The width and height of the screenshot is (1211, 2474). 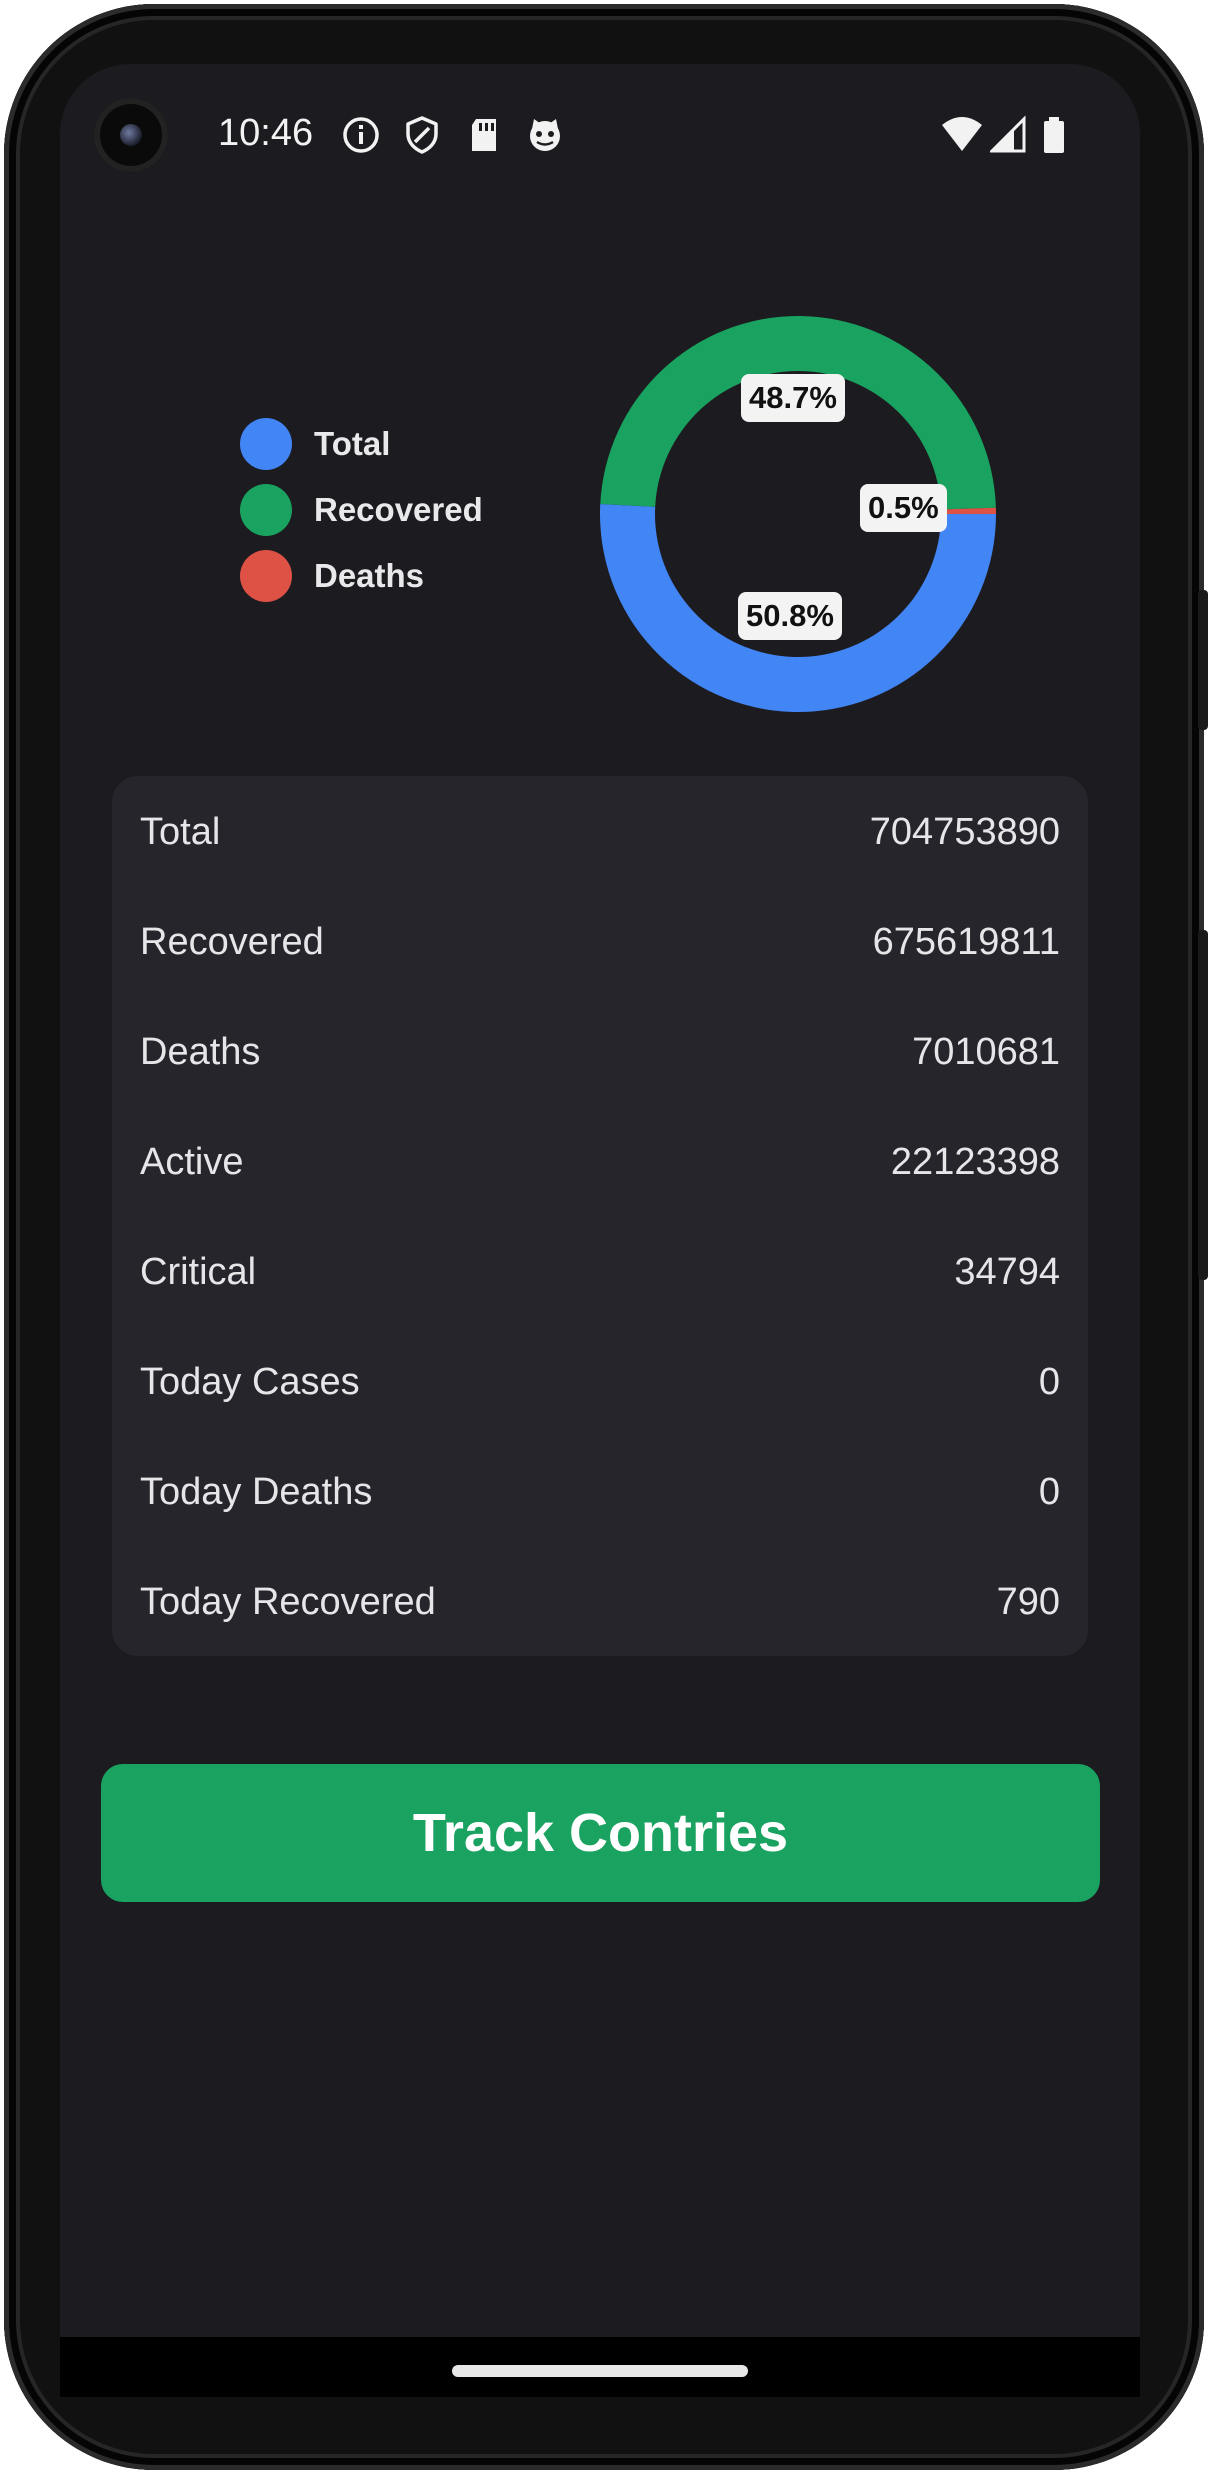 What do you see at coordinates (192, 1161) in the screenshot?
I see `stat-label: Active` at bounding box center [192, 1161].